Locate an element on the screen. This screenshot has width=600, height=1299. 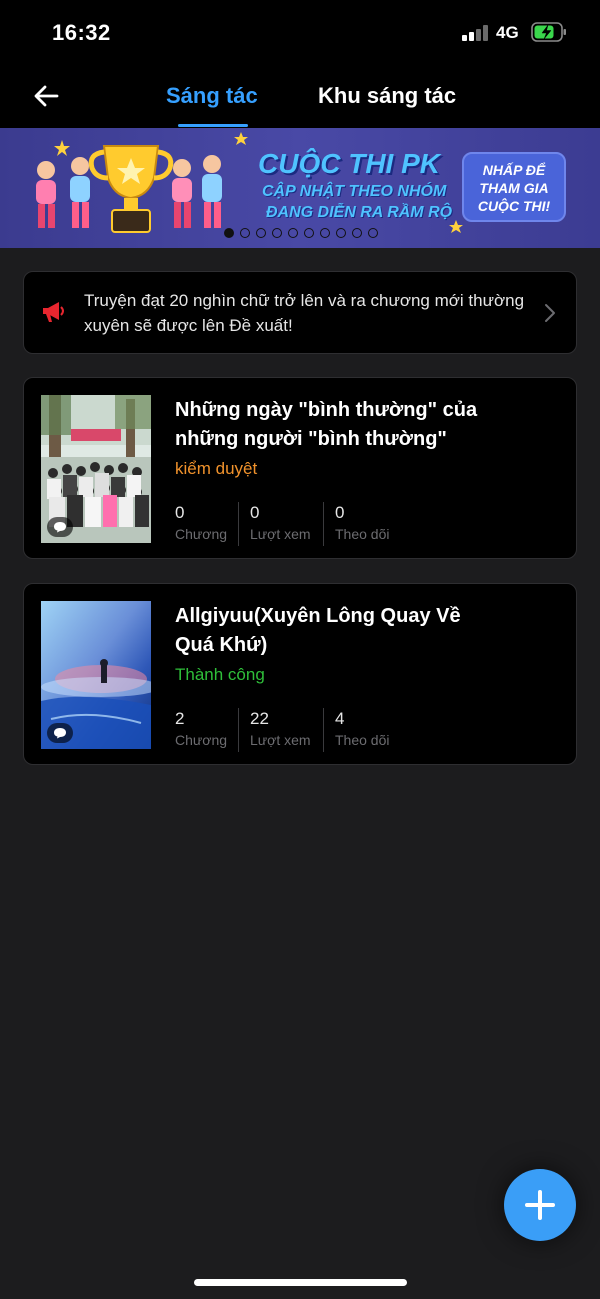
back-arrow-icon is located at coordinates (46, 96).